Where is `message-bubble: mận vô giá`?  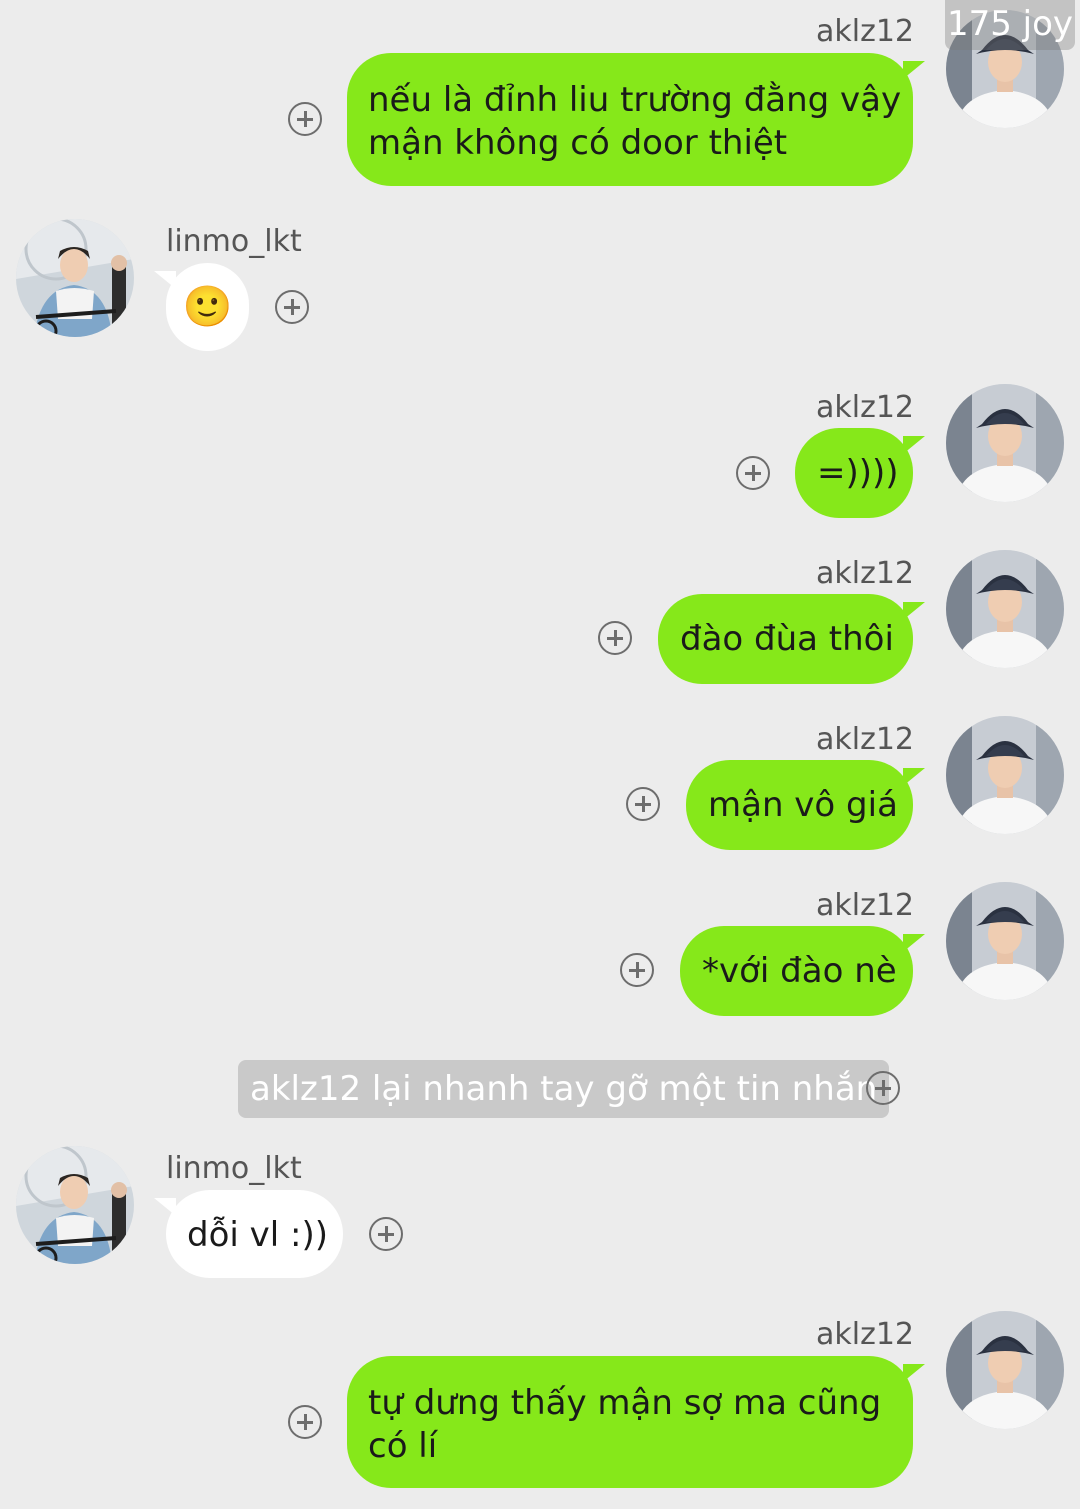
message-bubble: mận vô giá is located at coordinates (805, 805).